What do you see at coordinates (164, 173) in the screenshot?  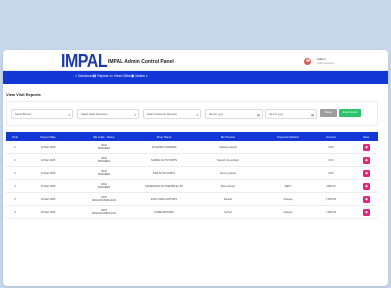 I see `cell-shop: KAR AUTO PARTS` at bounding box center [164, 173].